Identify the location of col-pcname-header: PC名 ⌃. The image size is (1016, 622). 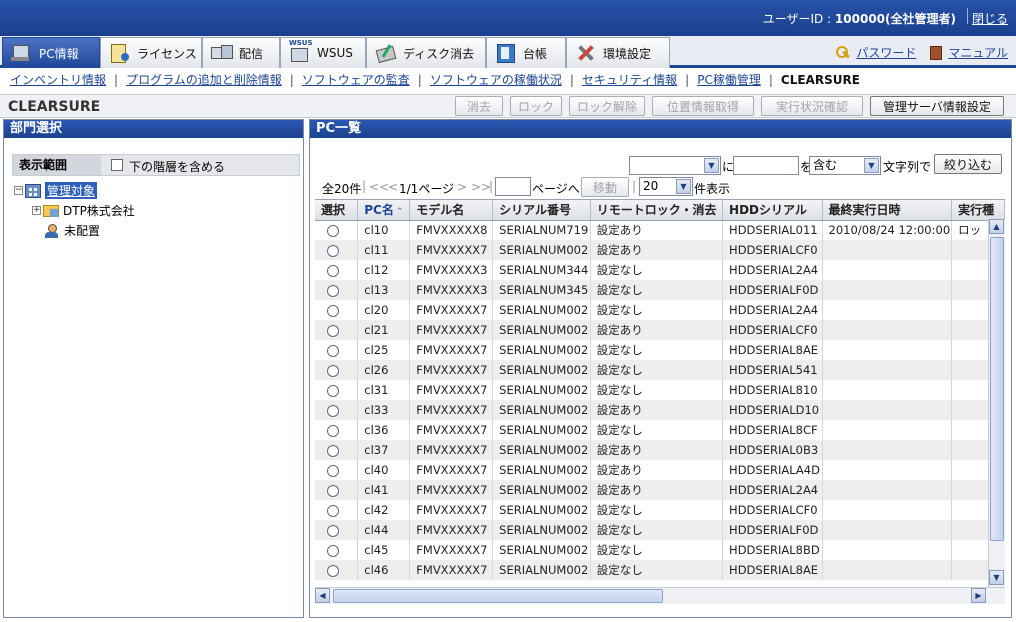
(384, 210).